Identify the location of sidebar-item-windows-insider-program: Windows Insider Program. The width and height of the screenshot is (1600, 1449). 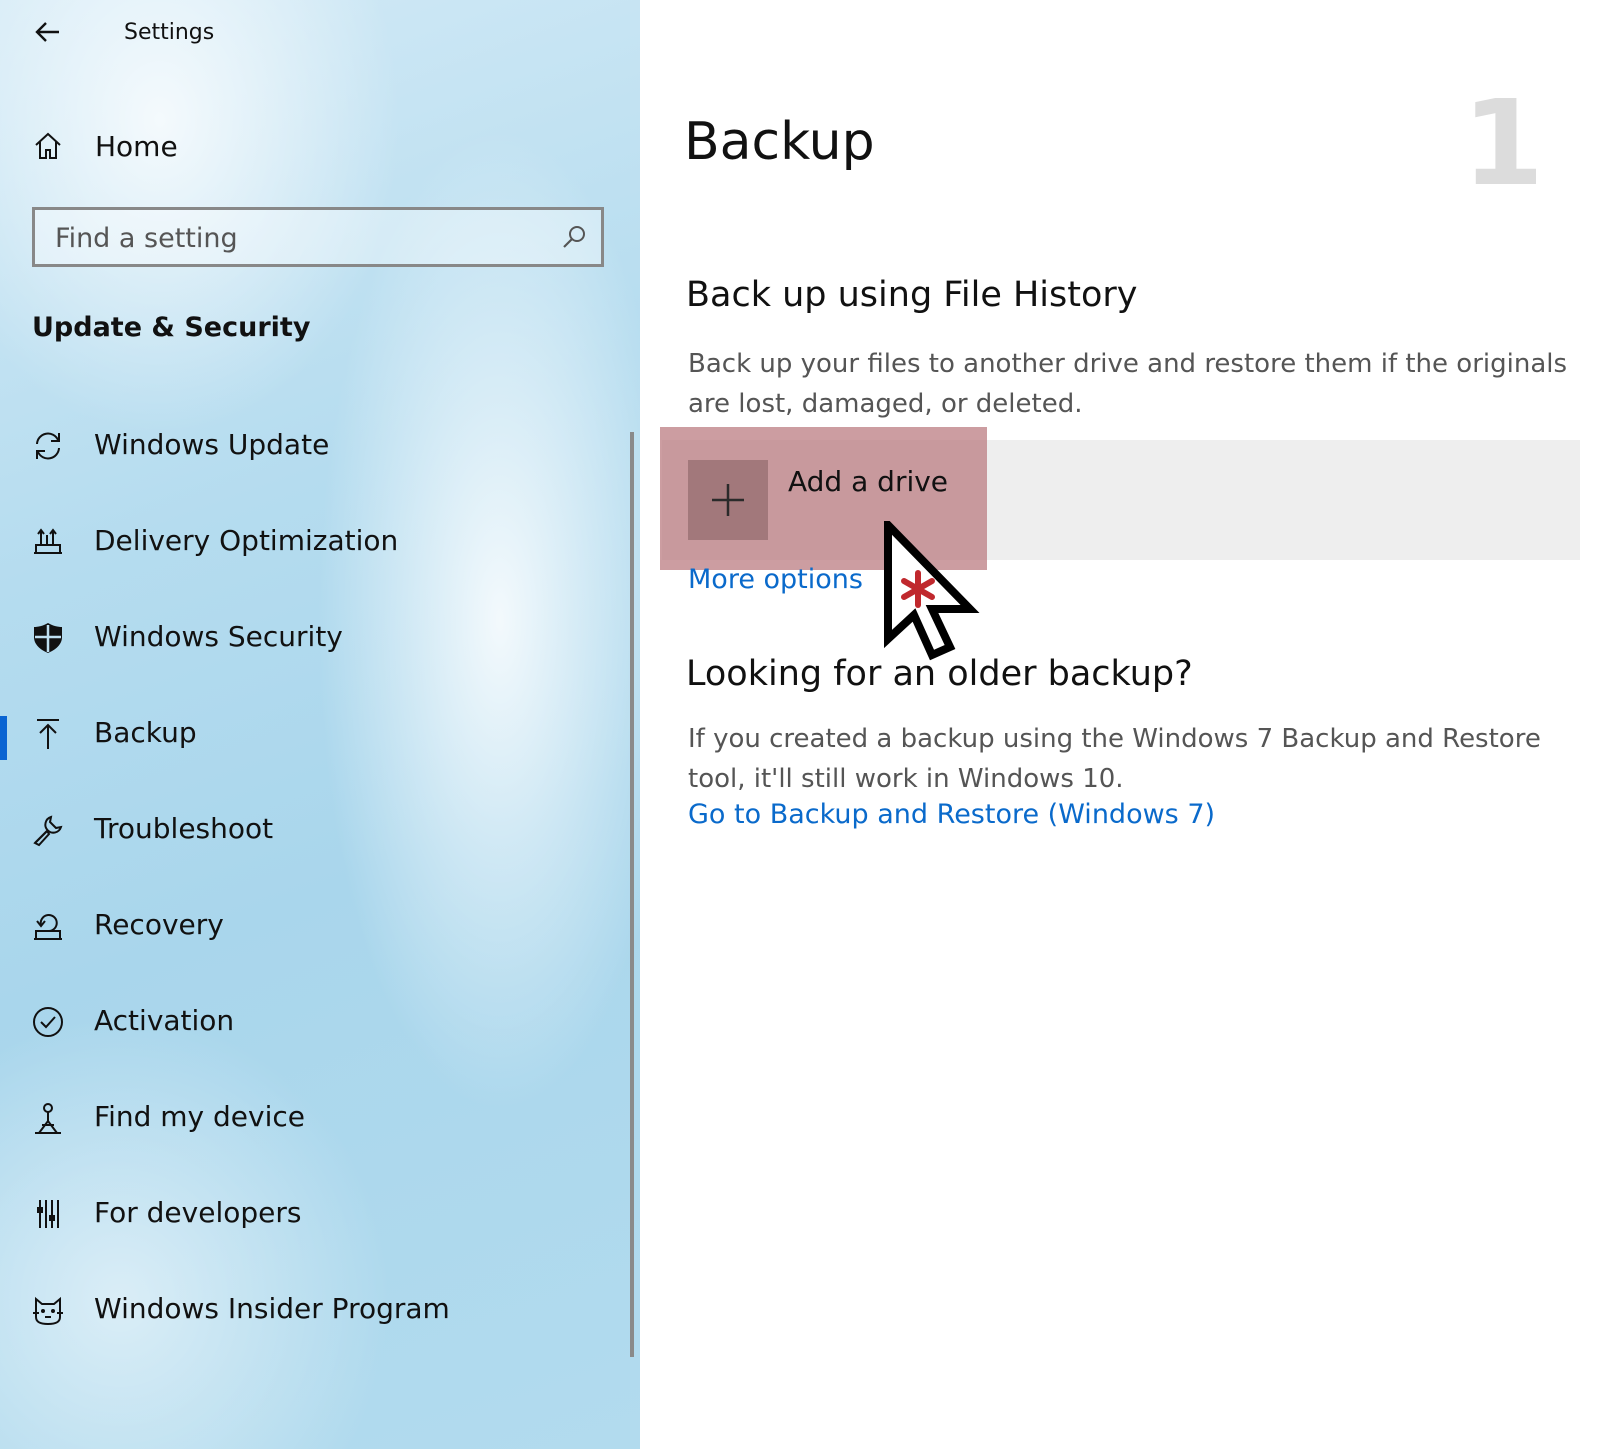
(315, 1312).